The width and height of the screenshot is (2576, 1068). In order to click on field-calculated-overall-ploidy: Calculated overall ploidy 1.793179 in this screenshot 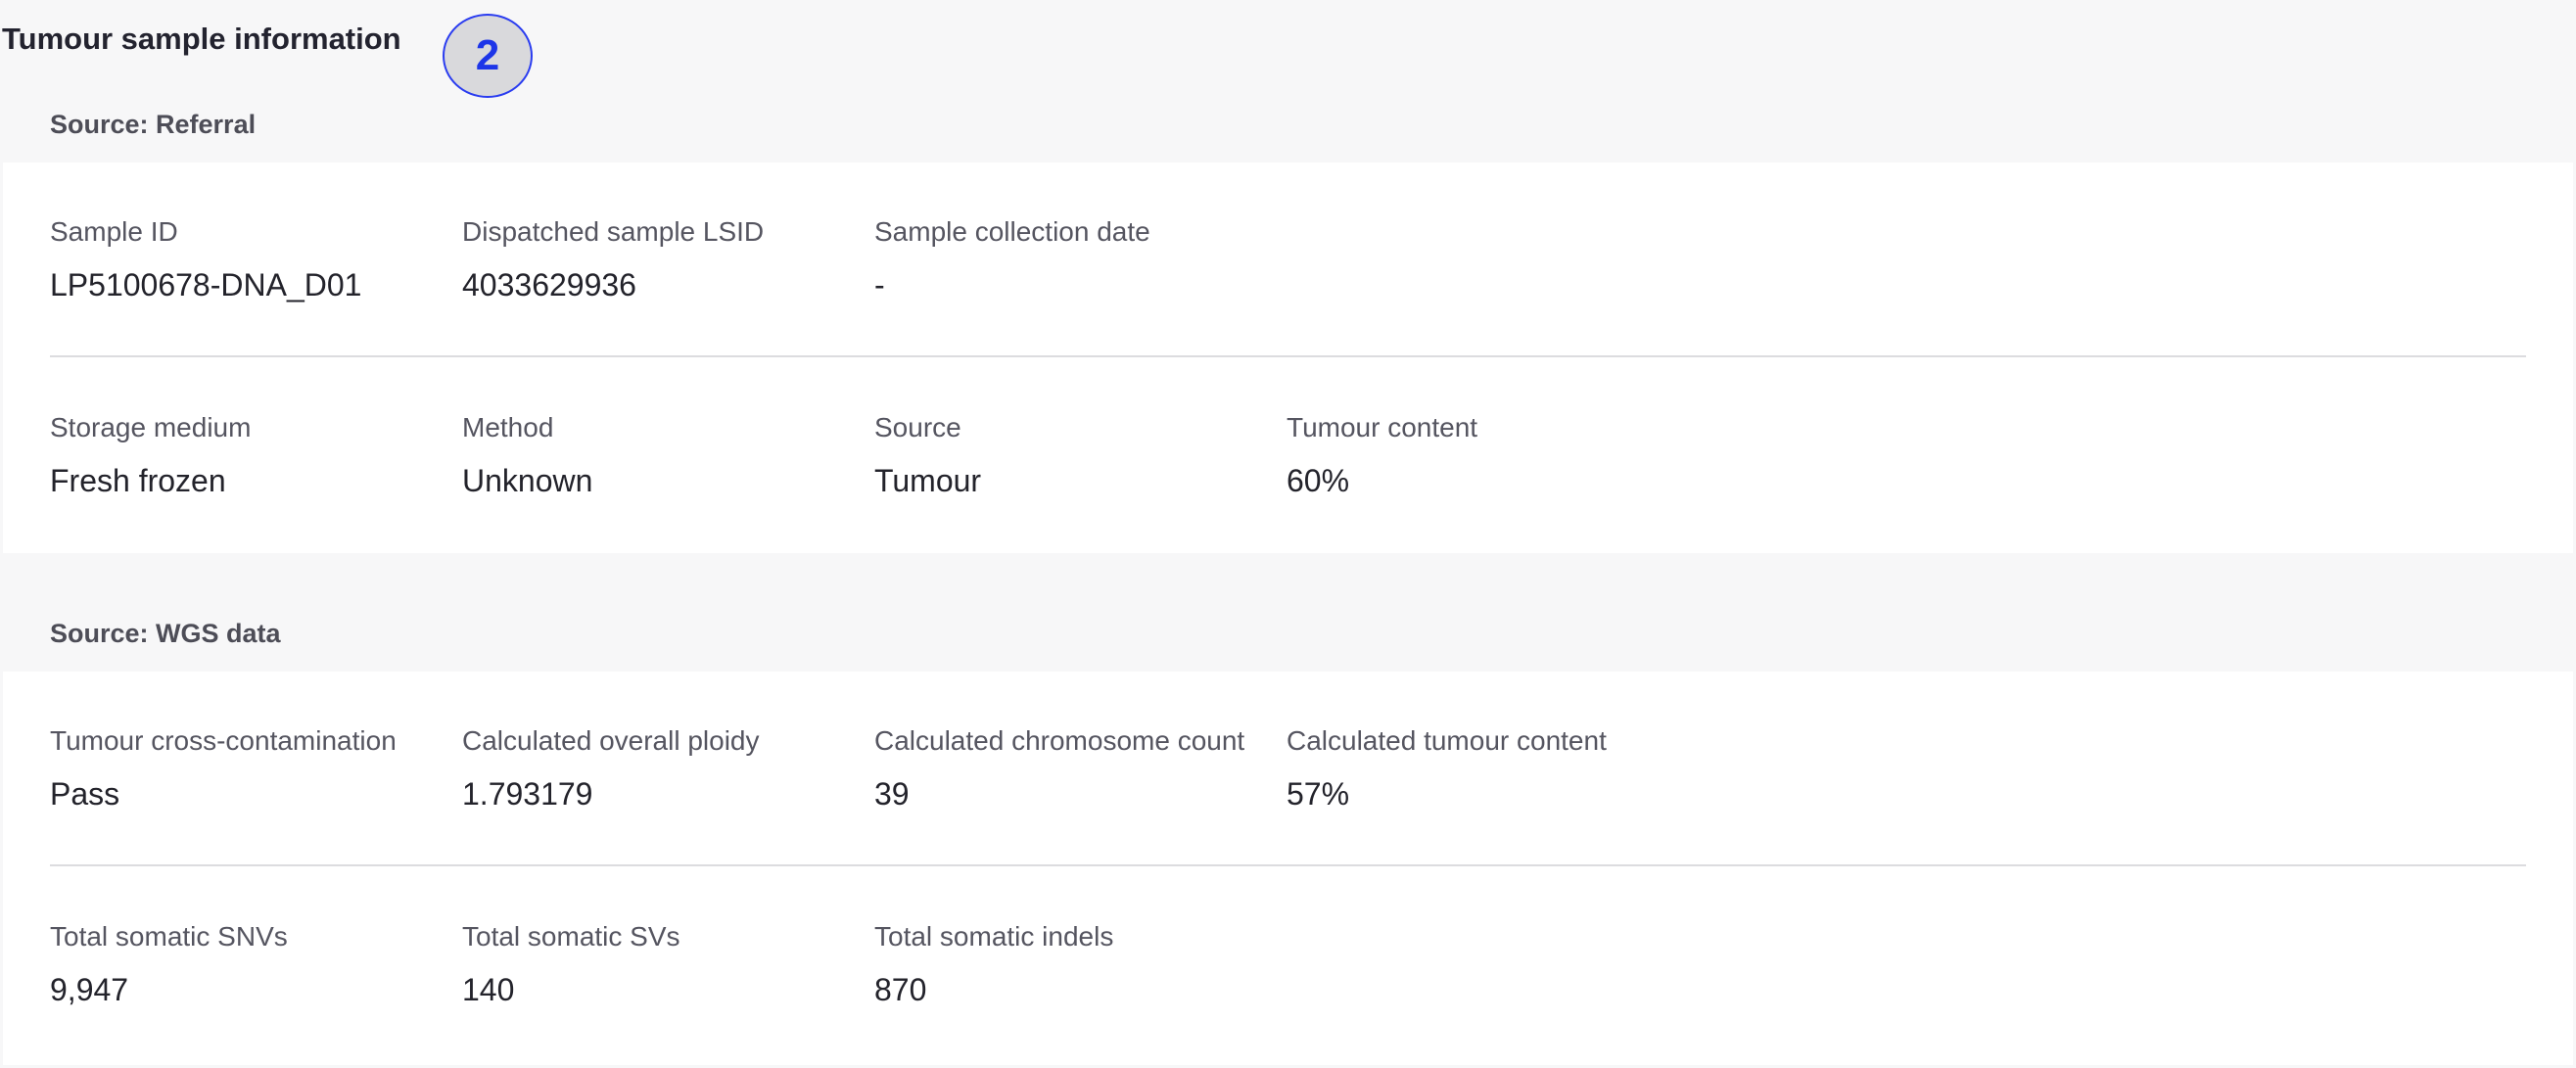, I will do `click(663, 769)`.